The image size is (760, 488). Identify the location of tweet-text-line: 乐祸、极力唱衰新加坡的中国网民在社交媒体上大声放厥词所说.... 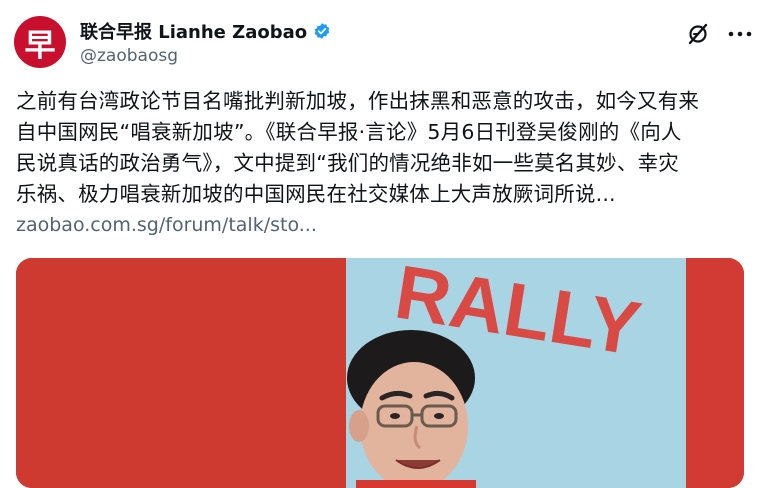
(316, 194).